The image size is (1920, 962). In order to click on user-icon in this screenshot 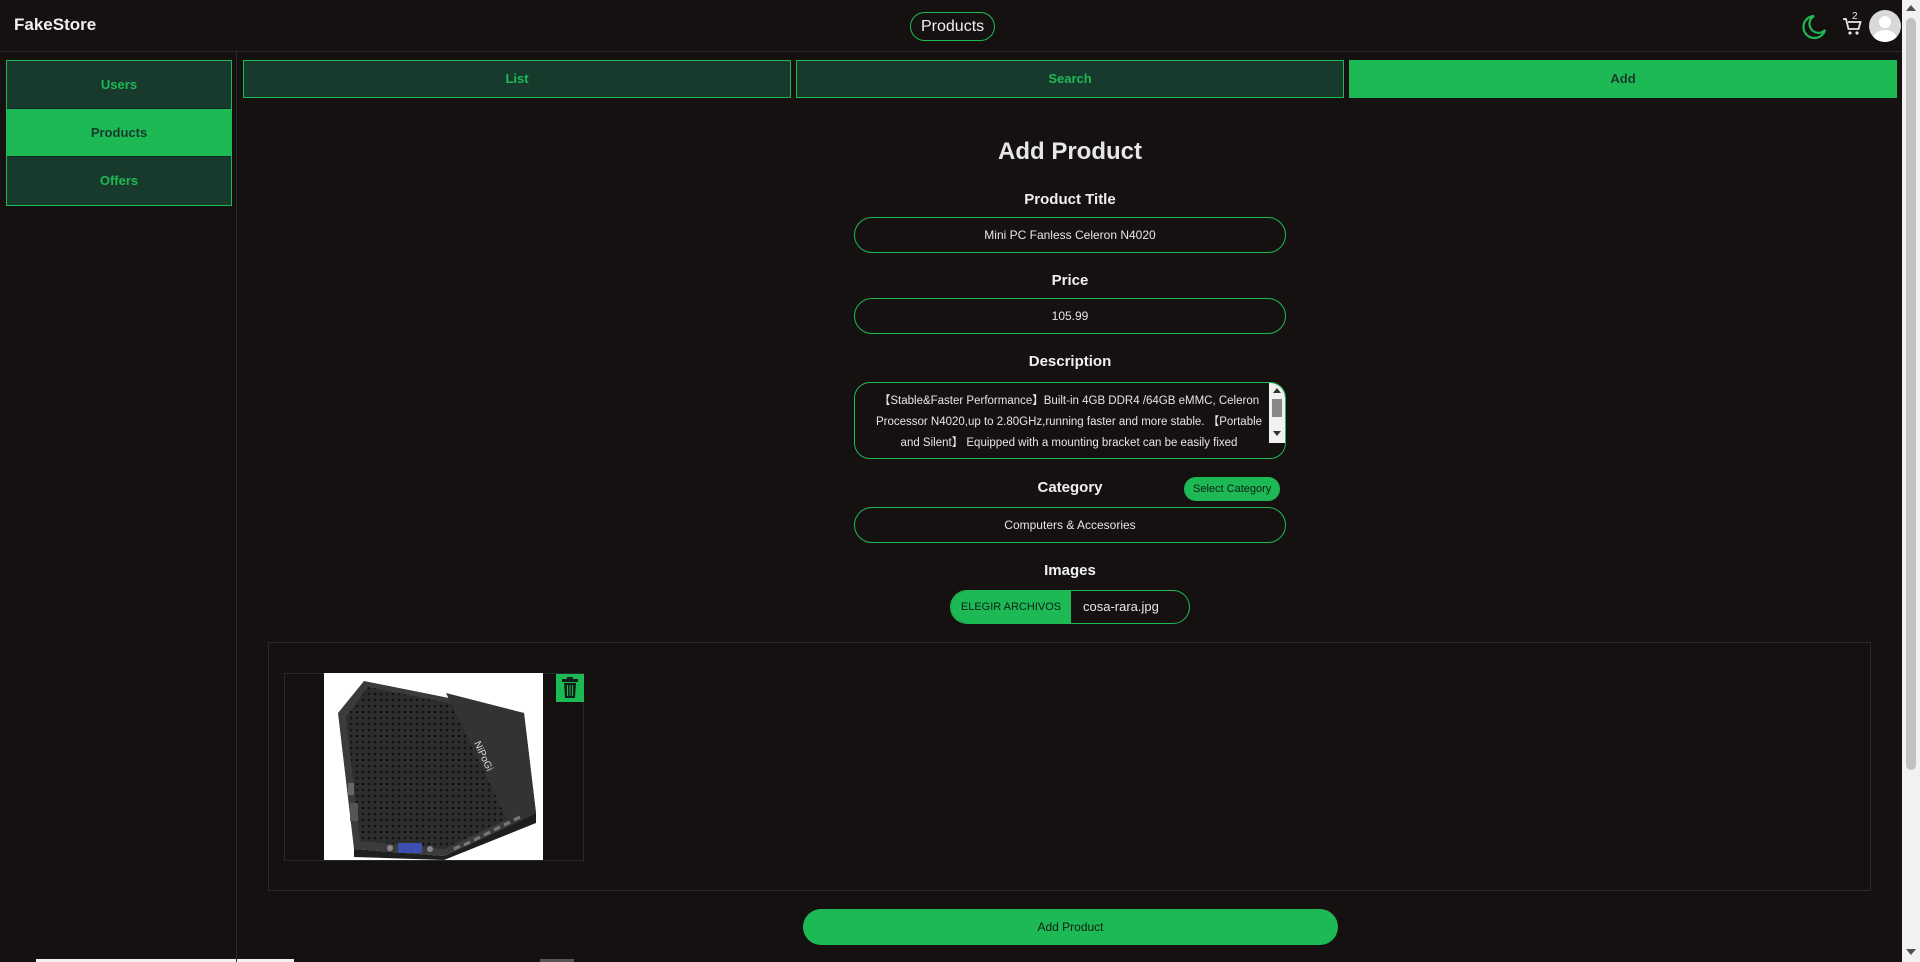, I will do `click(1885, 29)`.